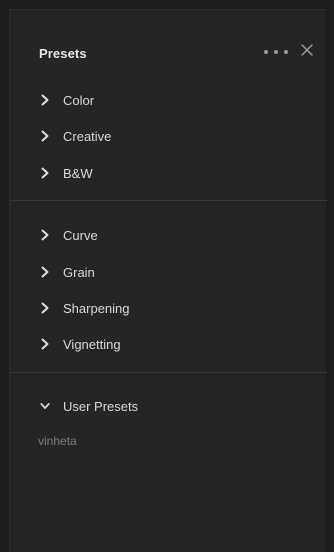  I want to click on close-icon, so click(307, 50).